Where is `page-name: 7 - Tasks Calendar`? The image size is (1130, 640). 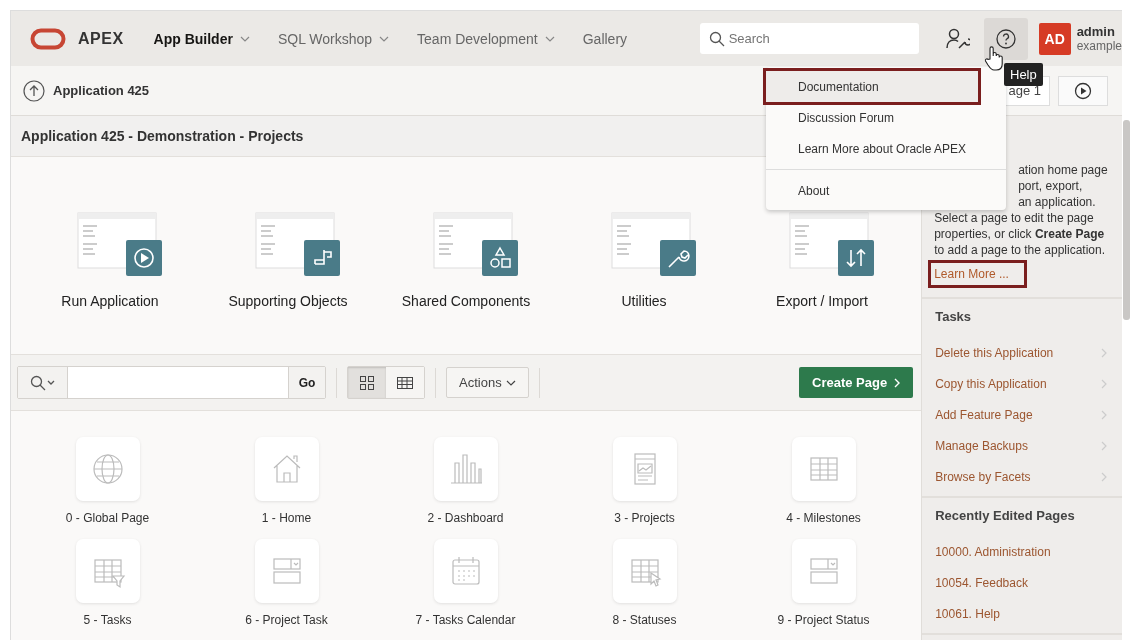 page-name: 7 - Tasks Calendar is located at coordinates (465, 620).